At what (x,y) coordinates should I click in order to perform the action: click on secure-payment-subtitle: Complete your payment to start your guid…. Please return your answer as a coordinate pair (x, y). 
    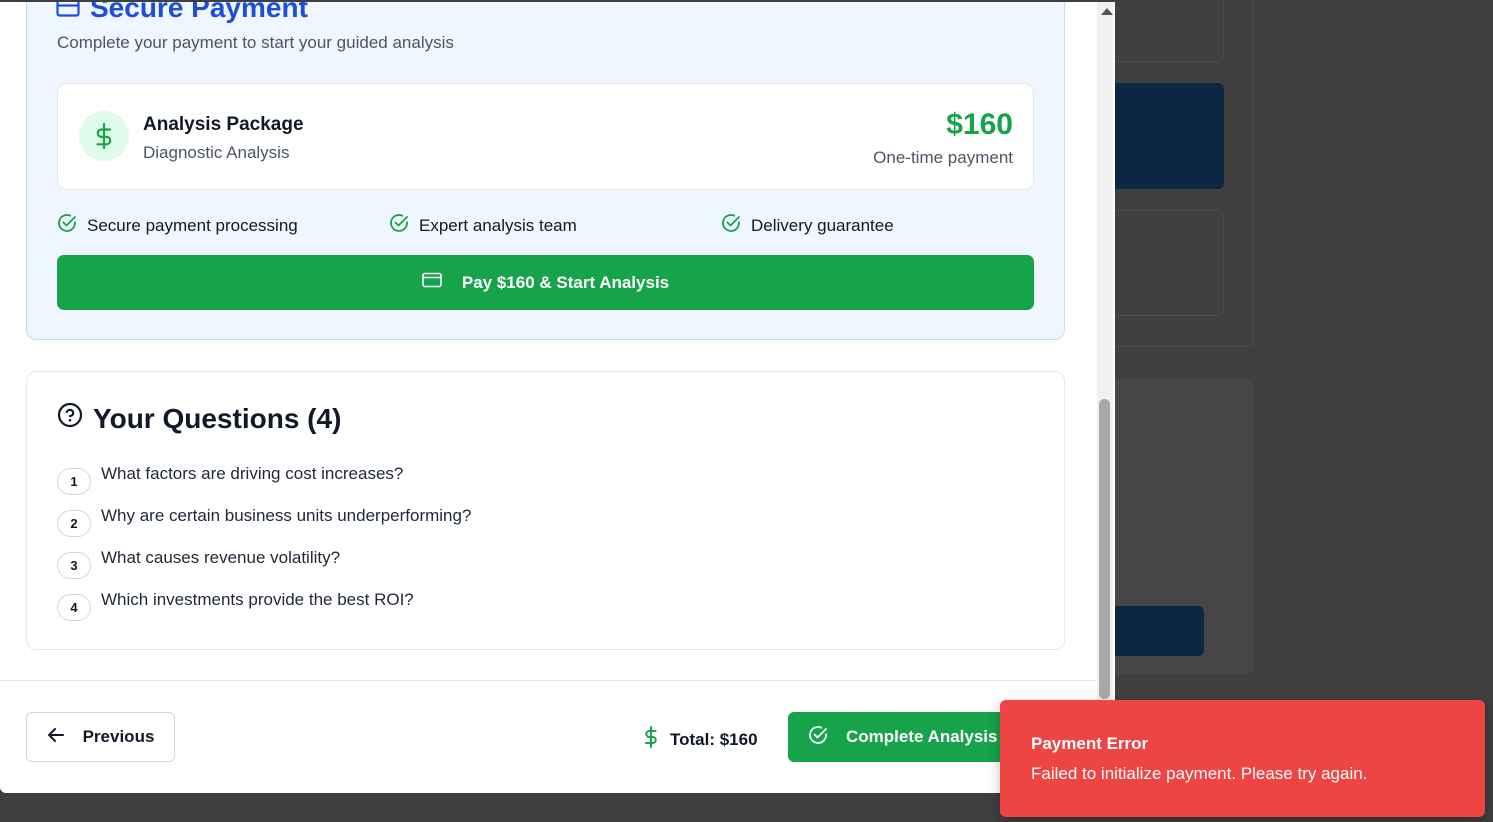
    Looking at the image, I should click on (255, 42).